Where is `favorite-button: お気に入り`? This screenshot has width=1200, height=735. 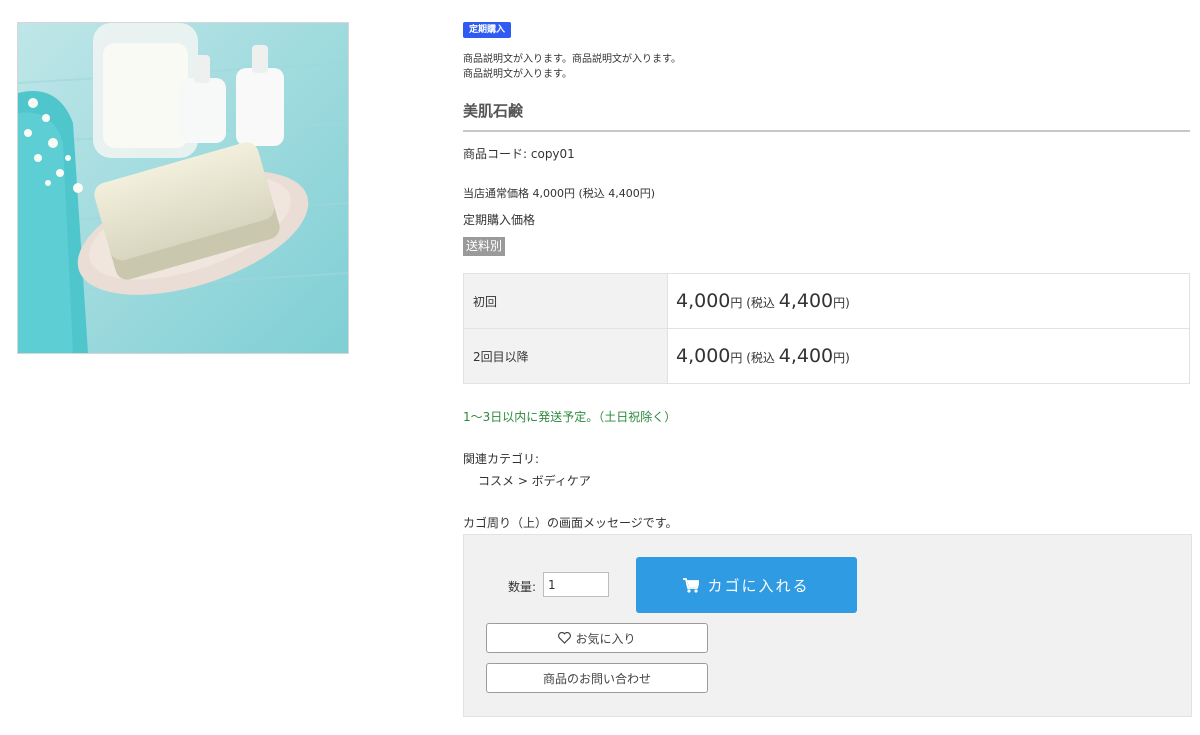
favorite-button: お気に入り is located at coordinates (597, 638).